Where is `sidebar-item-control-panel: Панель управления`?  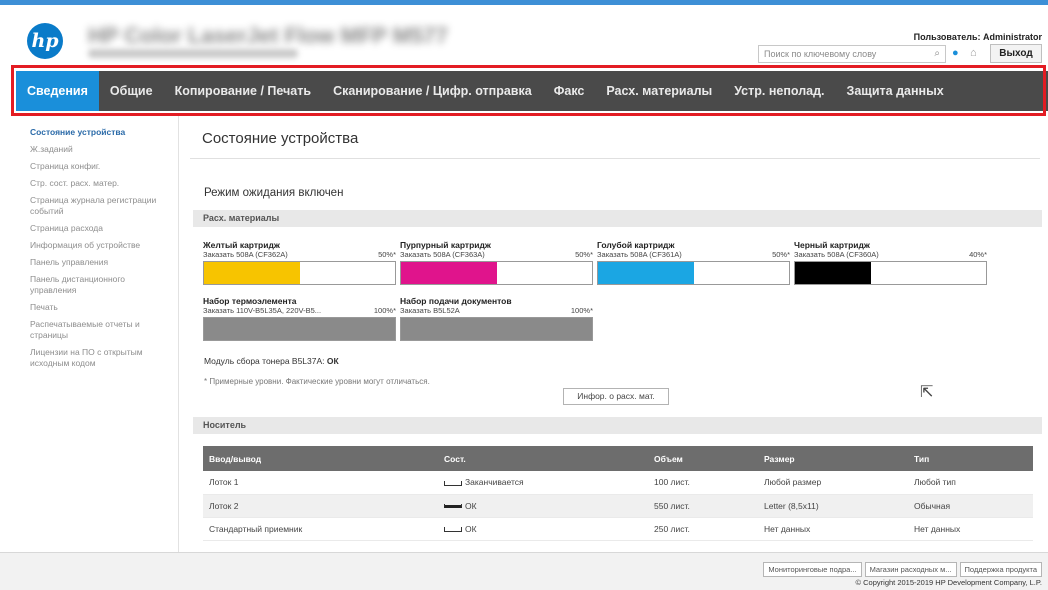 sidebar-item-control-panel: Панель управления is located at coordinates (89, 262).